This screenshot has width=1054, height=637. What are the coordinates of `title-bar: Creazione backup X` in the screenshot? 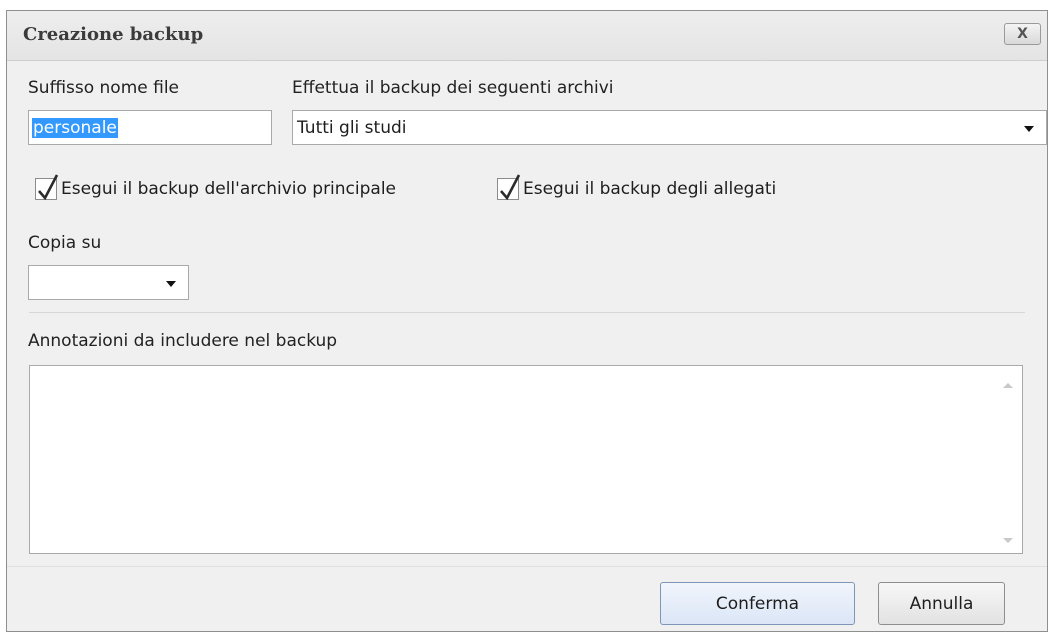 It's located at (527, 36).